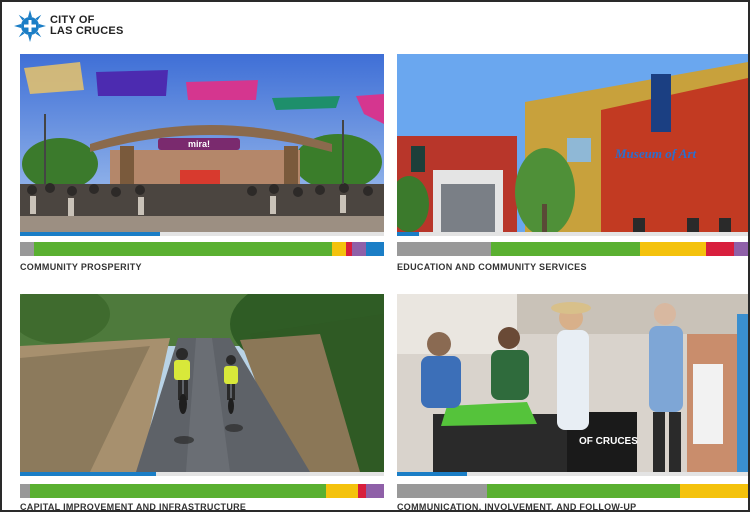 The image size is (750, 512). I want to click on site-header: CITY OF LAS CRUCES, so click(375, 27).